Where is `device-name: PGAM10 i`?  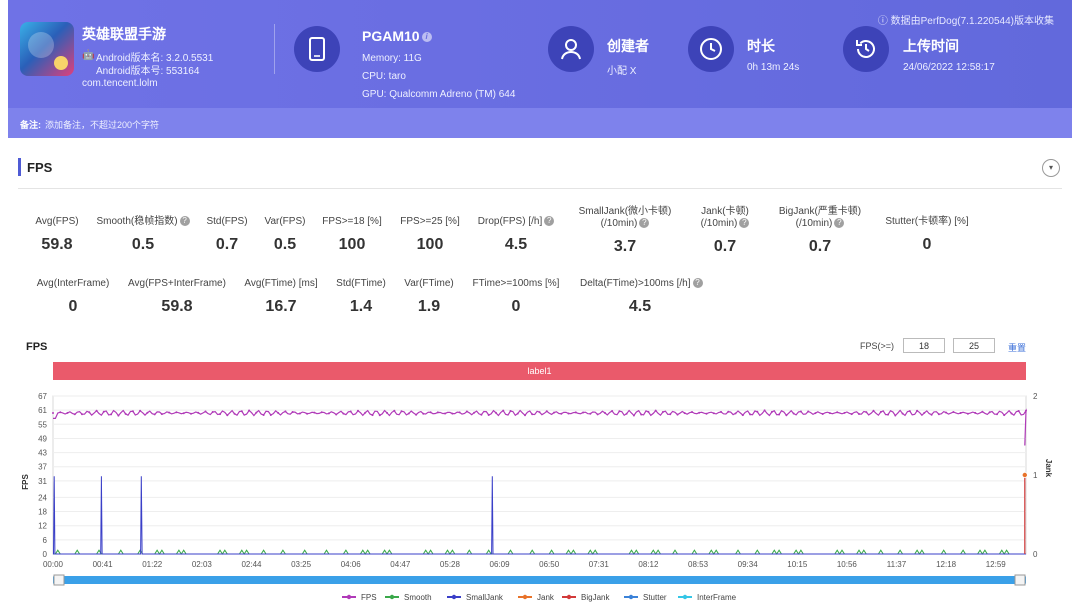
device-name: PGAM10 i is located at coordinates (397, 36).